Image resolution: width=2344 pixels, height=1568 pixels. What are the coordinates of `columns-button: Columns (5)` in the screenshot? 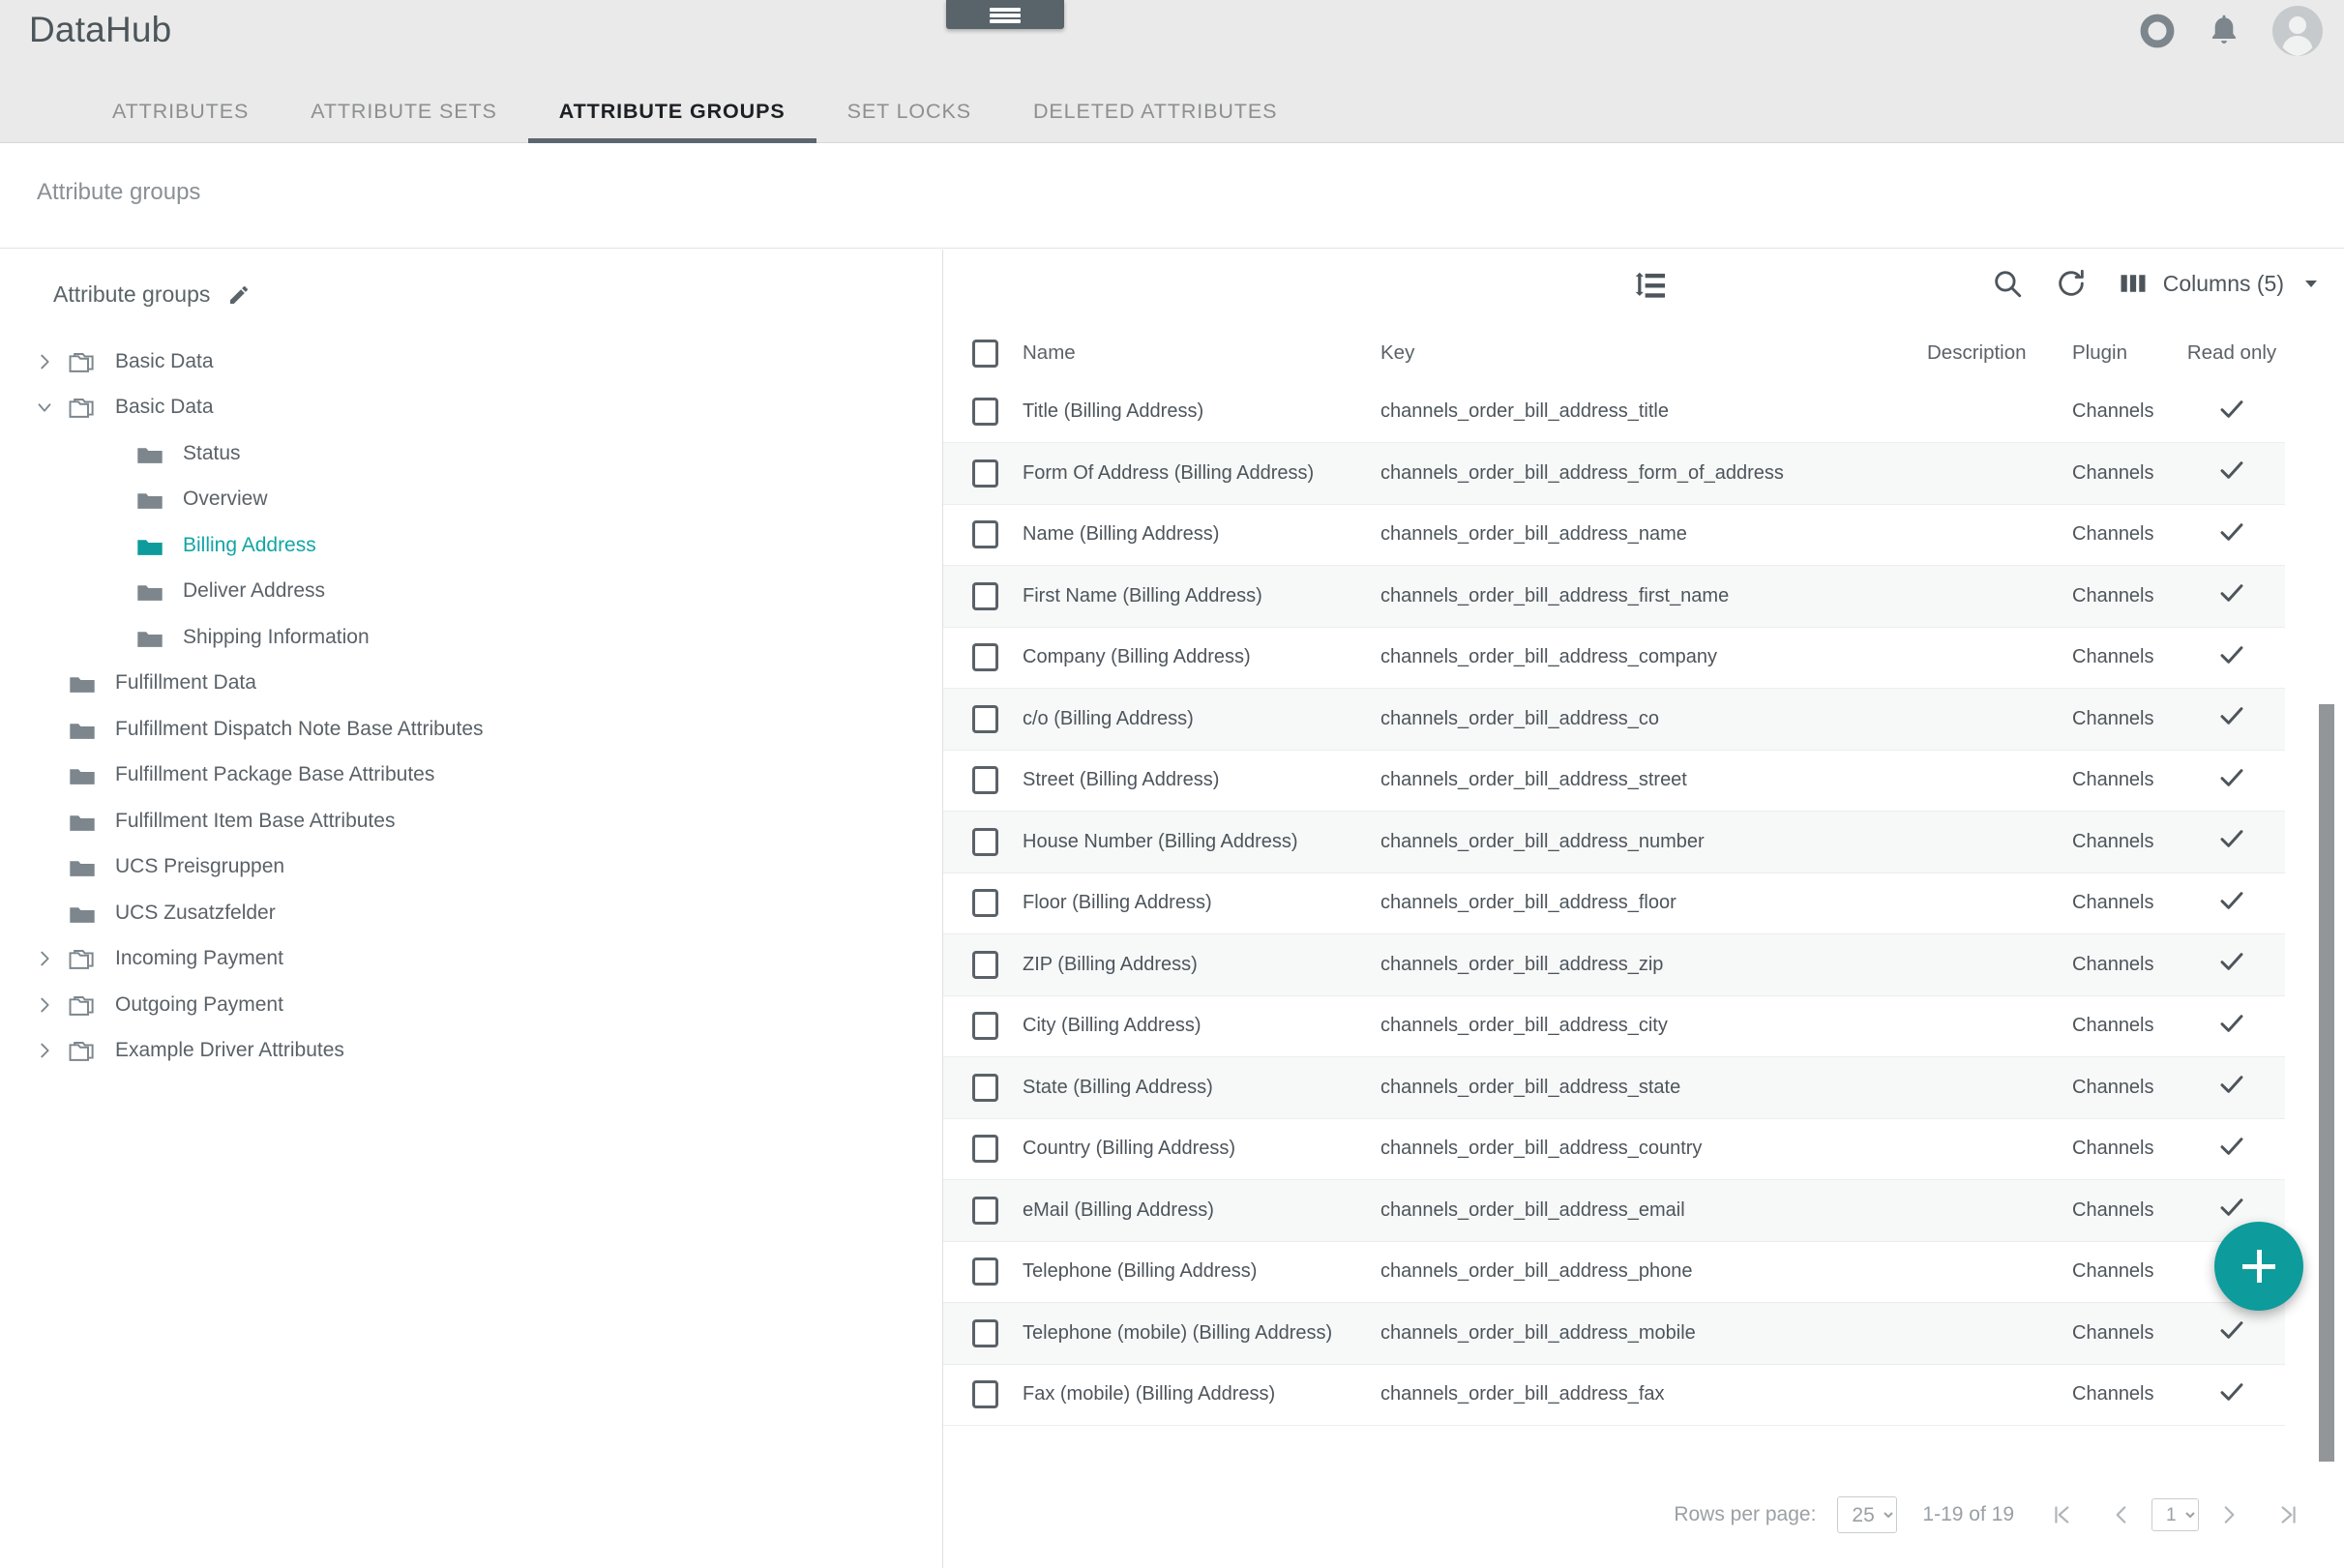 It's located at (2221, 284).